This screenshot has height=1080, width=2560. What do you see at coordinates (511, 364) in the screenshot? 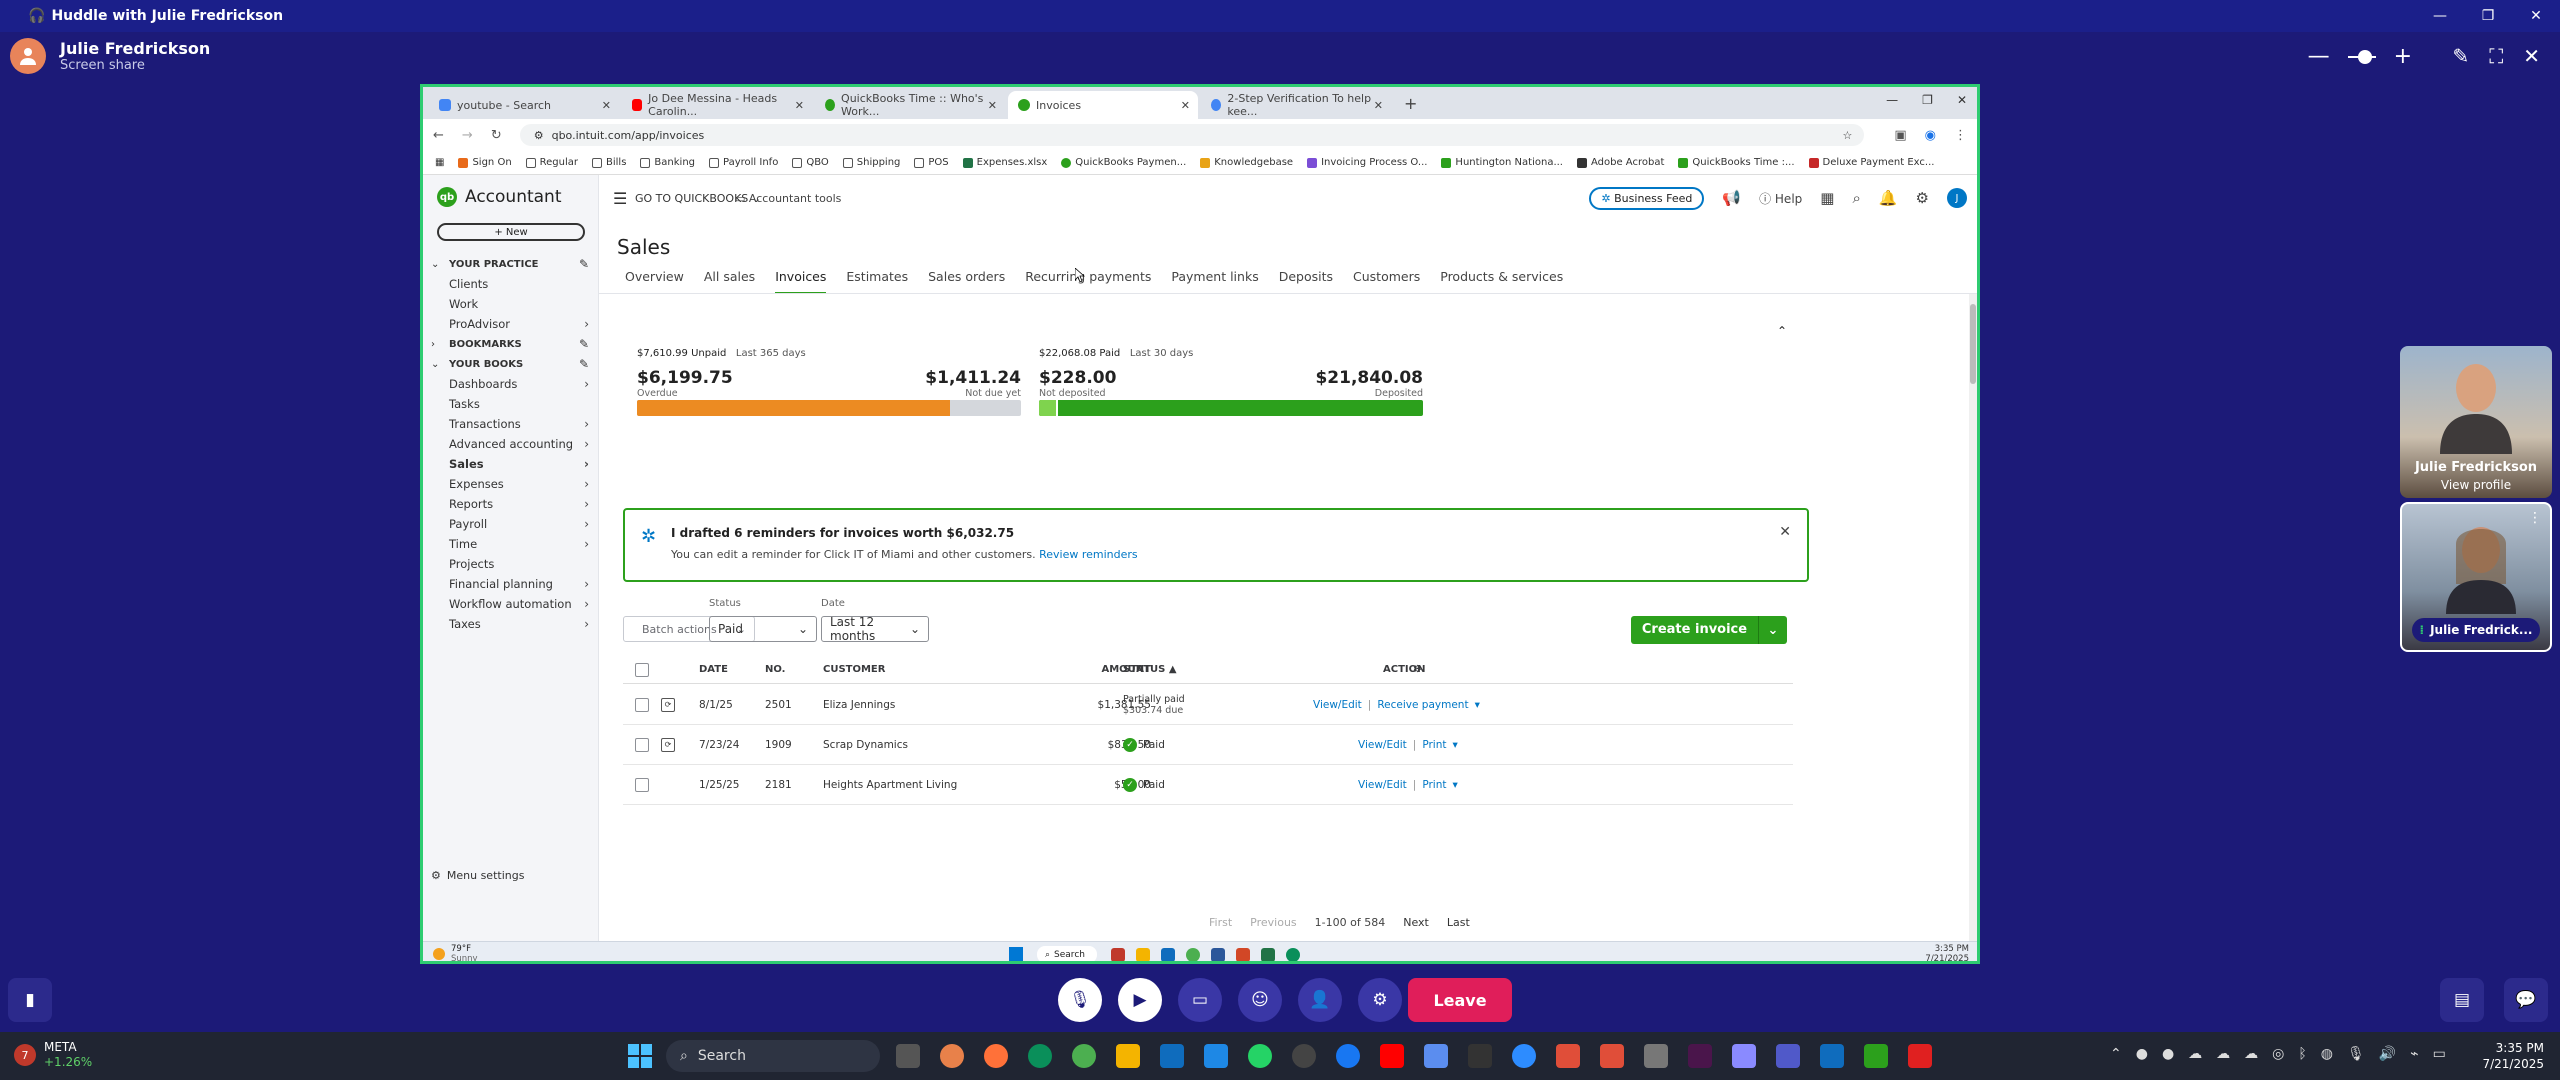
I see `section-your-books: ⌄ YOUR BOOKS ✎` at bounding box center [511, 364].